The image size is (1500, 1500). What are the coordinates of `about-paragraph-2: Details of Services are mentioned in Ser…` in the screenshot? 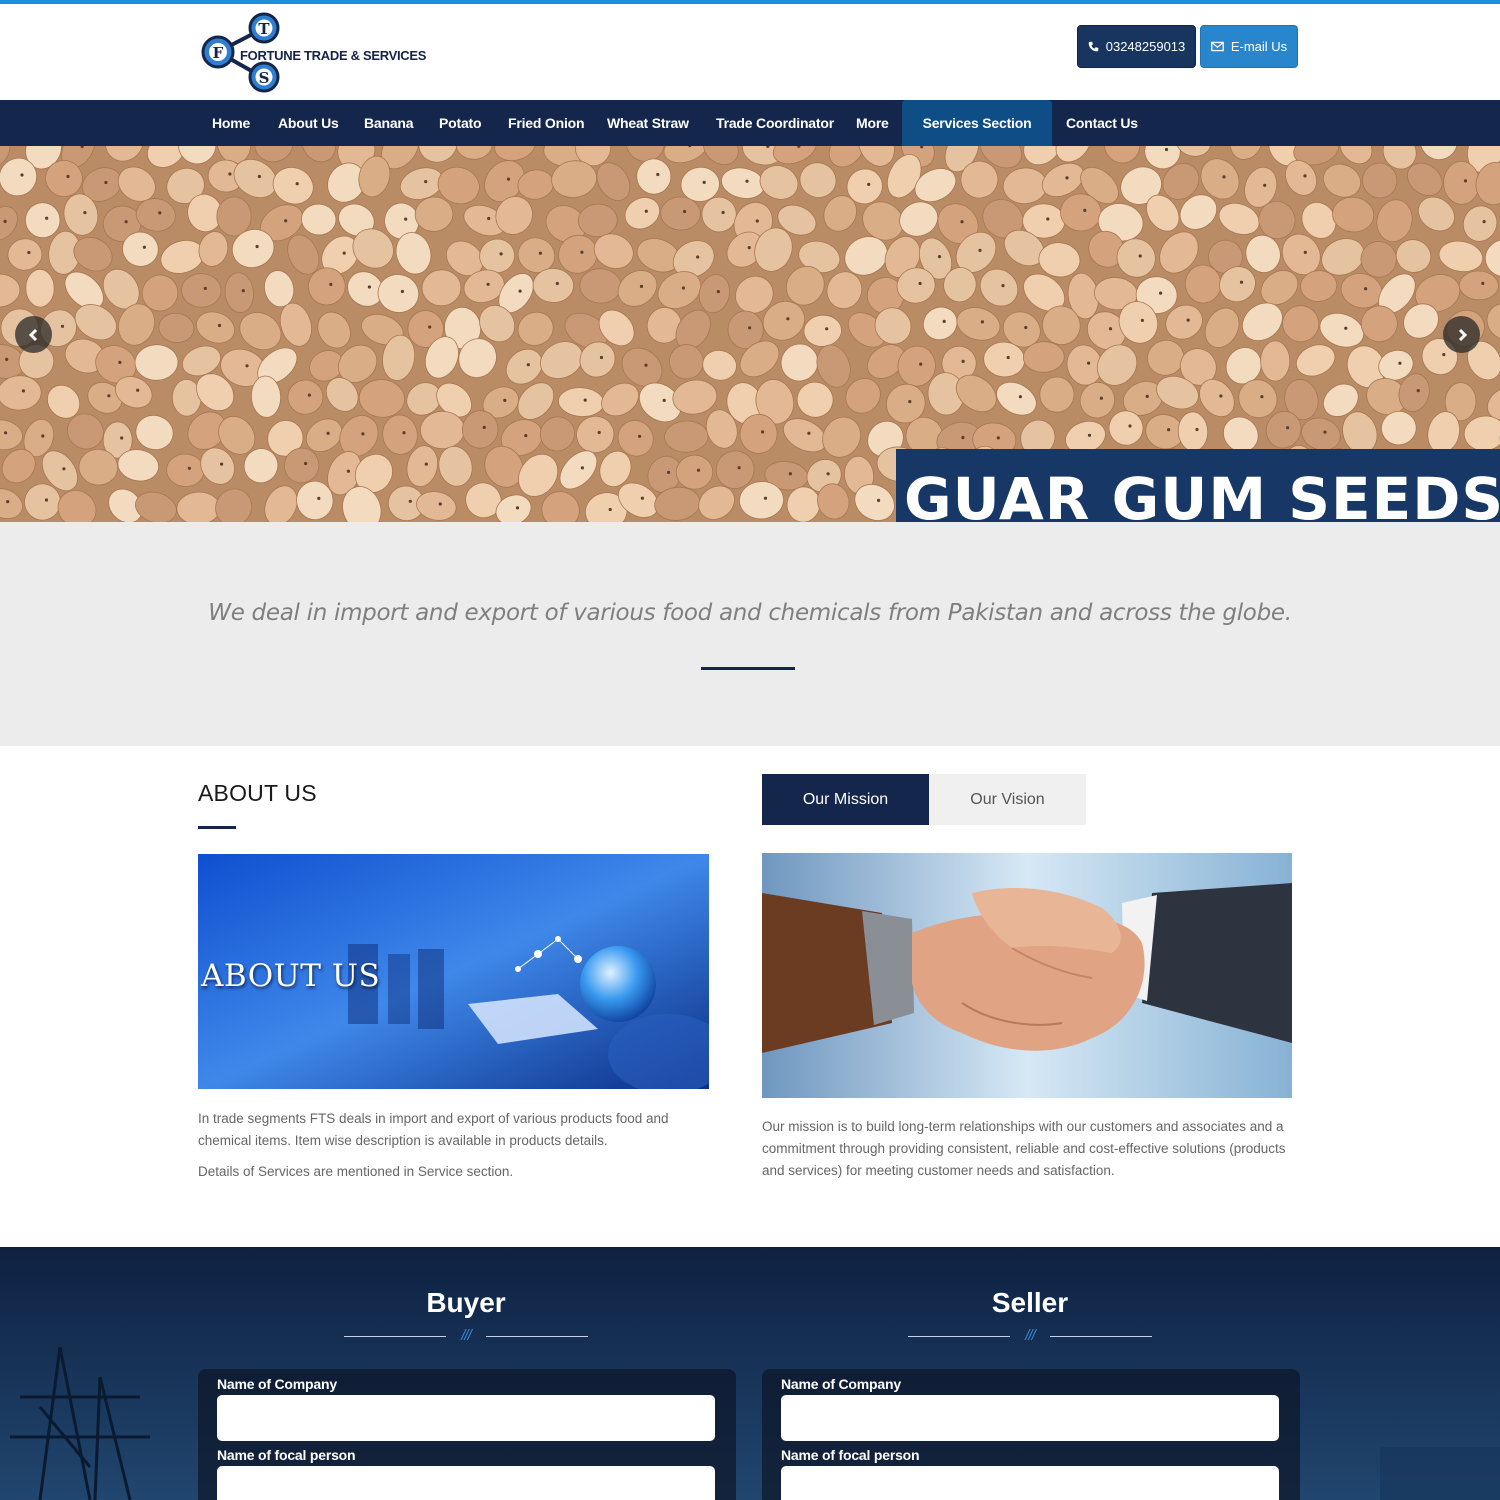 It's located at (356, 1171).